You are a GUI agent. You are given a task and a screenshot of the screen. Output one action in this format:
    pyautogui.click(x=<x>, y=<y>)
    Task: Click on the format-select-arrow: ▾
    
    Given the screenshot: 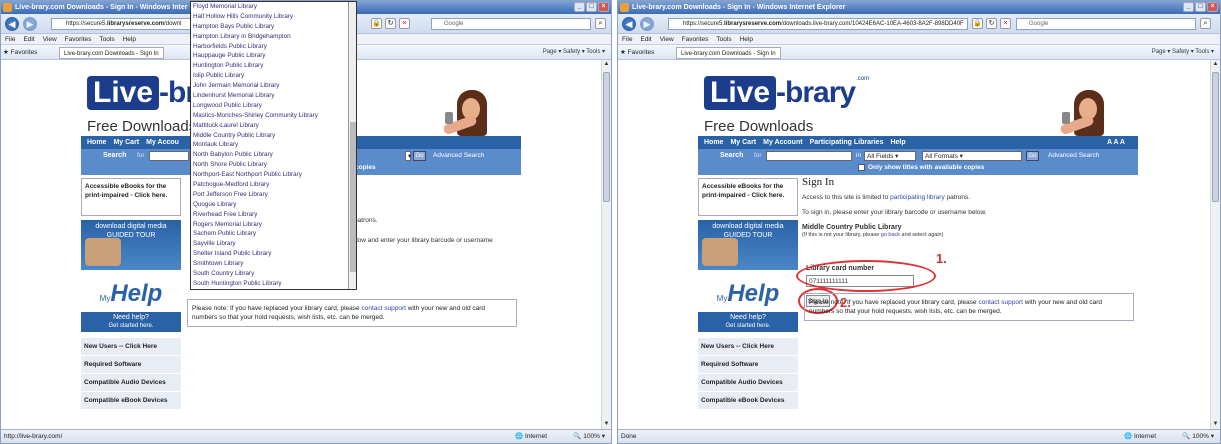 What is the action you would take?
    pyautogui.click(x=408, y=156)
    